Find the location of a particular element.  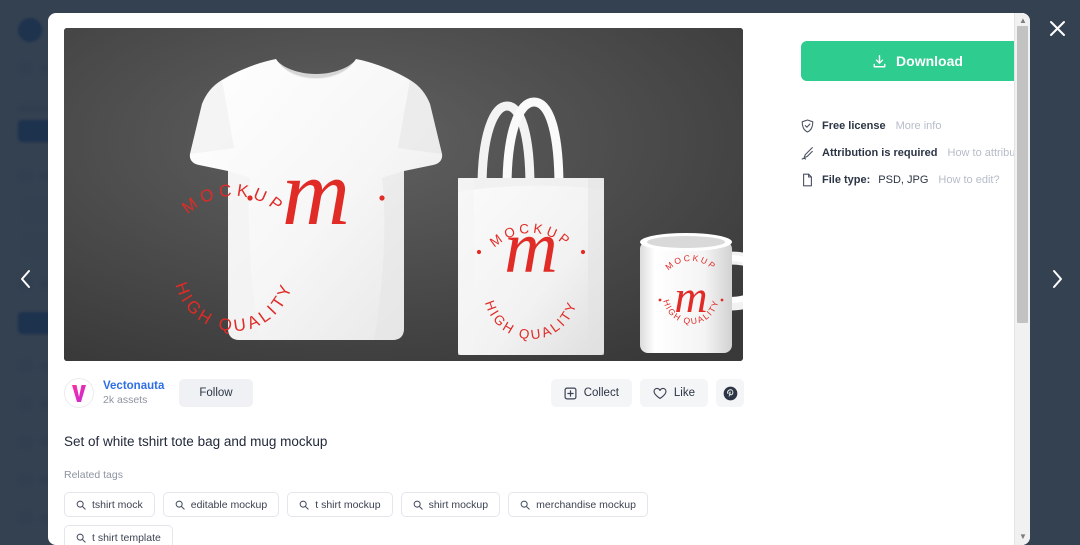

collect-label: Collect is located at coordinates (601, 393).